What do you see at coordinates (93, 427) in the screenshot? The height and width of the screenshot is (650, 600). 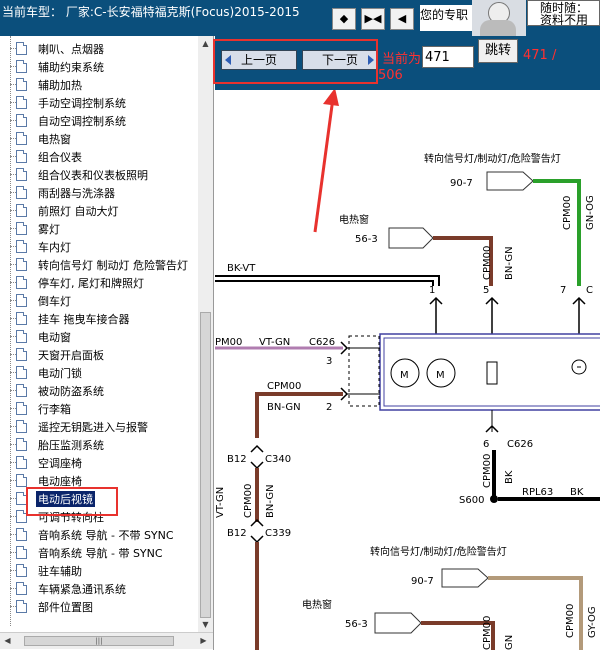 I see `sidebar-item-label: 遥控无钥匙进入与报警` at bounding box center [93, 427].